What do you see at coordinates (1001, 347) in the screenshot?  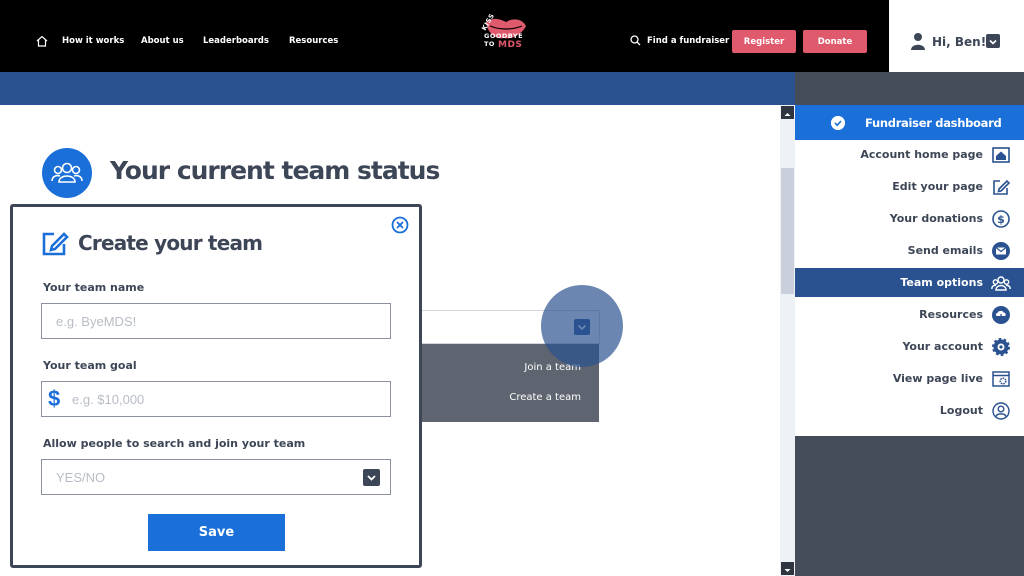 I see `gear-icon` at bounding box center [1001, 347].